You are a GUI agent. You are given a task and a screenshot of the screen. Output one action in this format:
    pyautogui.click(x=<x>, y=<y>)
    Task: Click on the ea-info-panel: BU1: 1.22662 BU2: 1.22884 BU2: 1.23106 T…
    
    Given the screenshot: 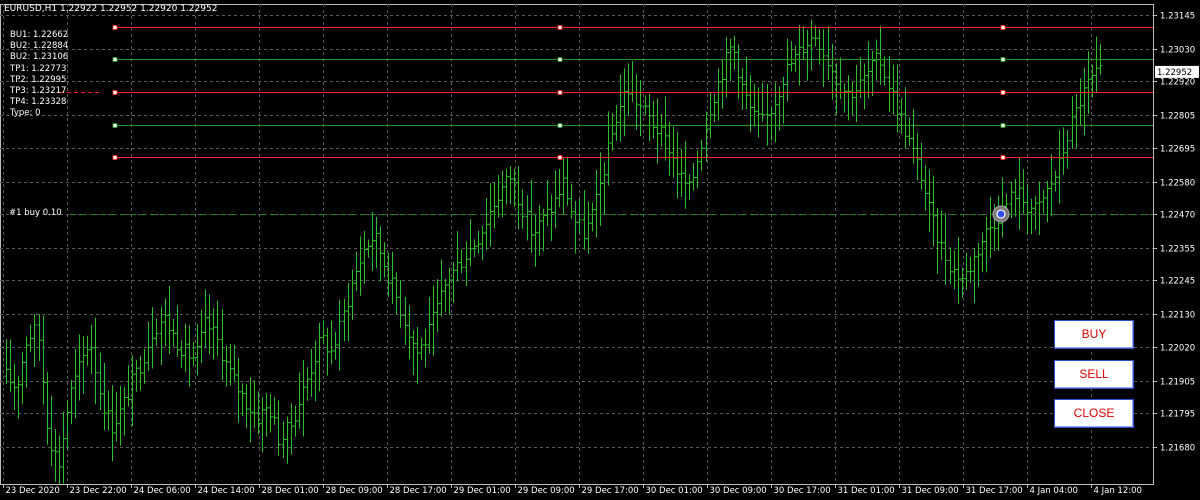 What is the action you would take?
    pyautogui.click(x=39, y=75)
    